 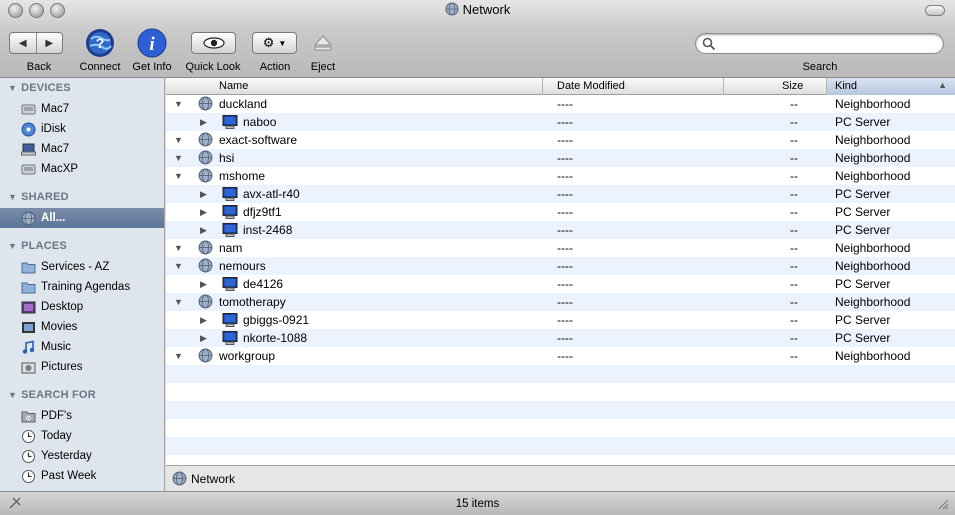 What do you see at coordinates (323, 43) in the screenshot?
I see `eject-icon` at bounding box center [323, 43].